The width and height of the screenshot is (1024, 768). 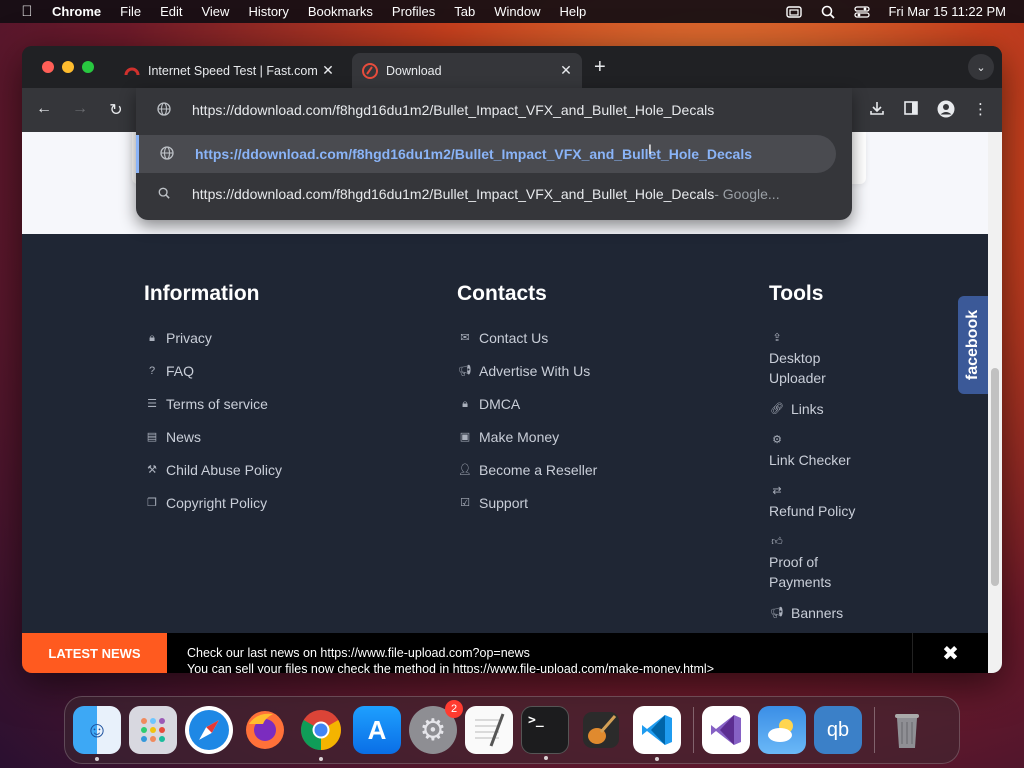 I want to click on footer-link-banners: 📢︎ Banners, so click(x=819, y=613).